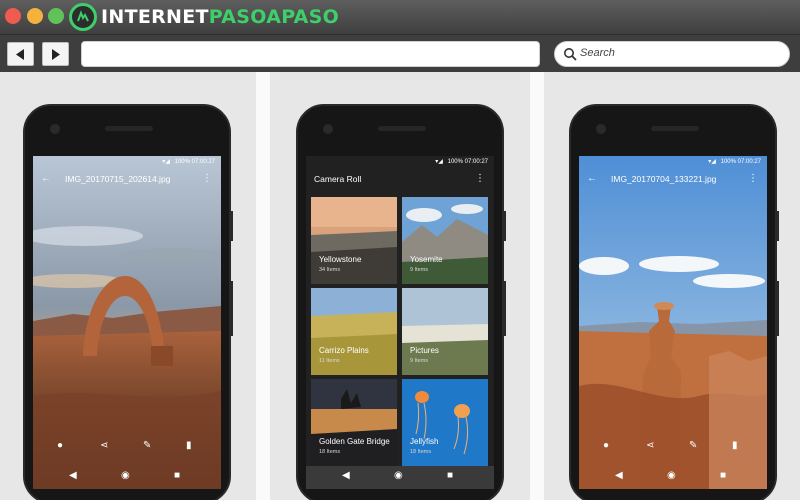 This screenshot has width=800, height=500. What do you see at coordinates (338, 179) in the screenshot?
I see `album-title: Camera Roll` at bounding box center [338, 179].